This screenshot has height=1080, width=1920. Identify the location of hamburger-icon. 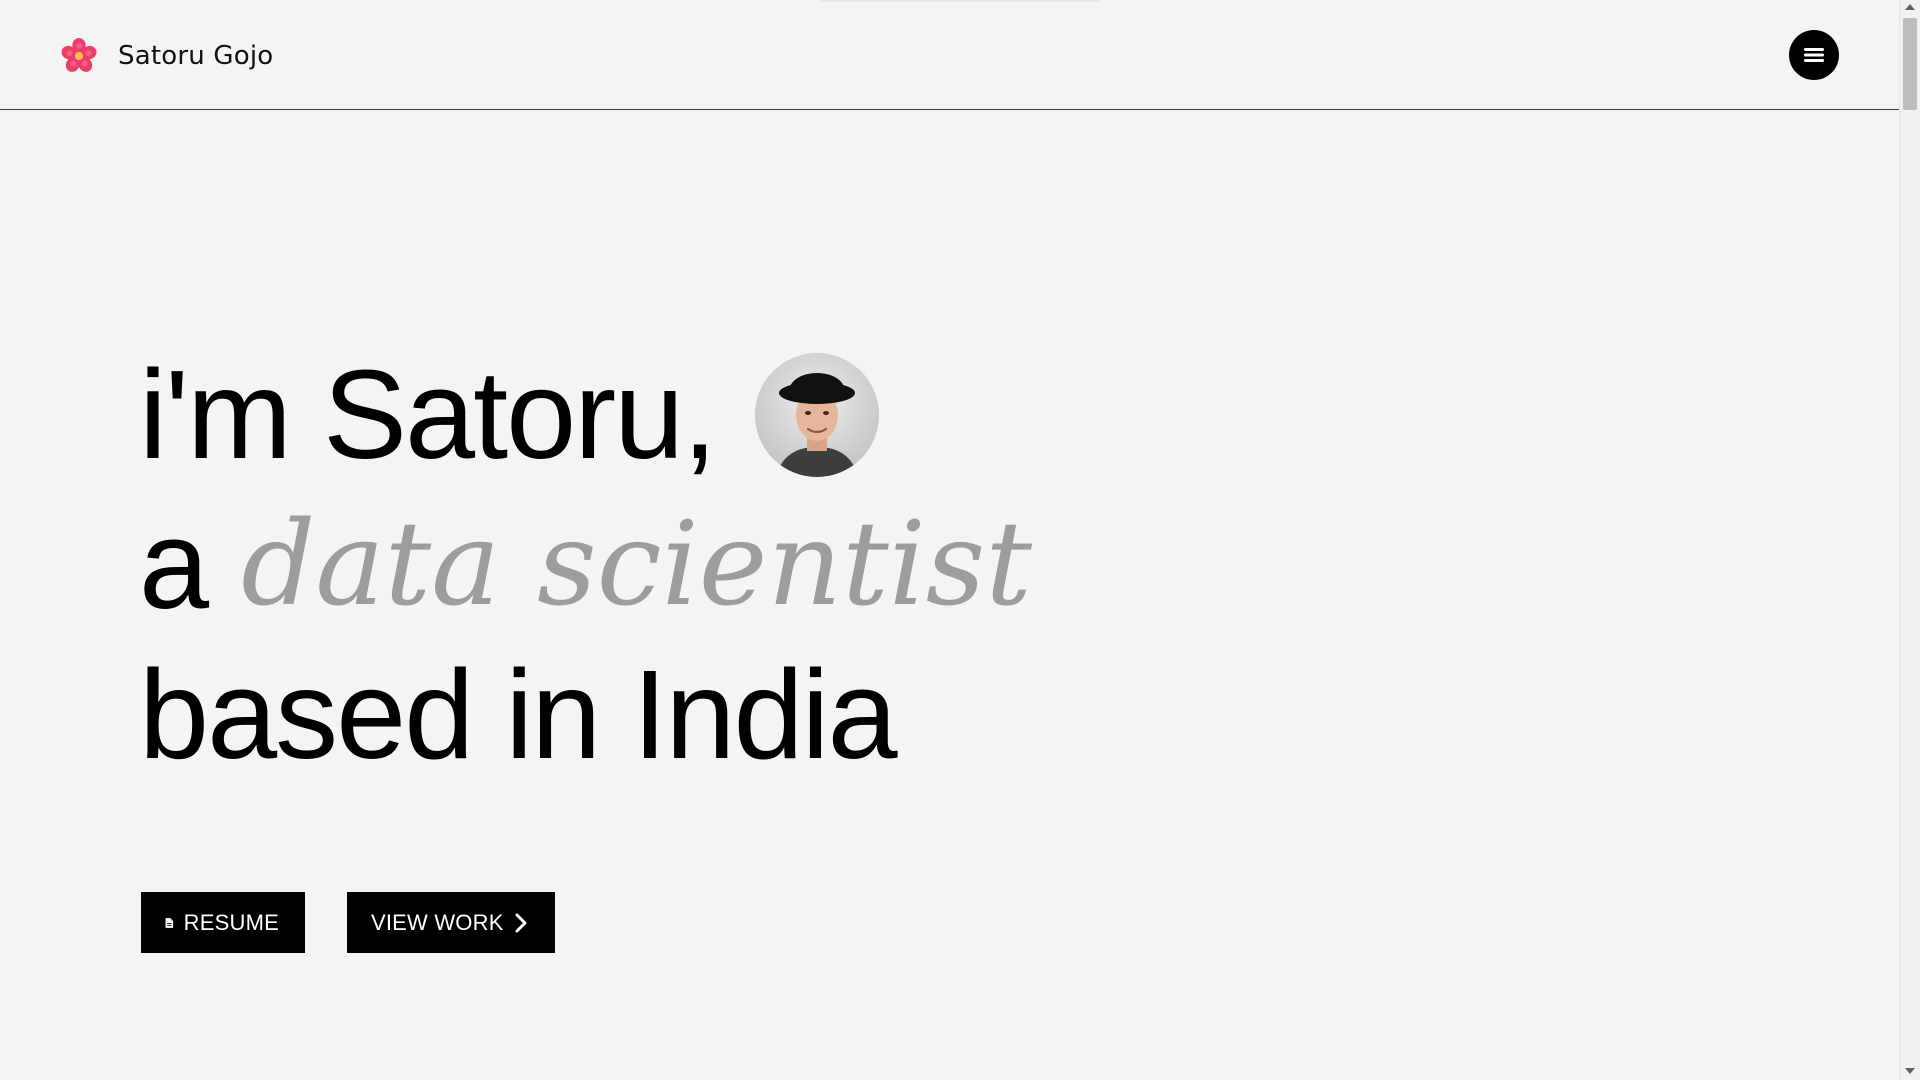
(1814, 55).